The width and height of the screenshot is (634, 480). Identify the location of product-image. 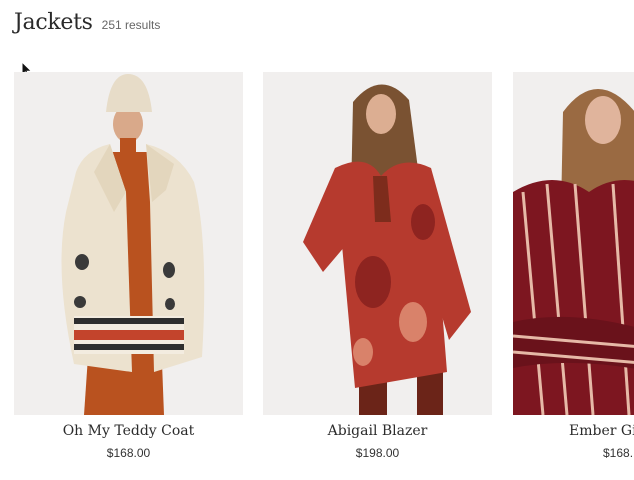
(573, 243).